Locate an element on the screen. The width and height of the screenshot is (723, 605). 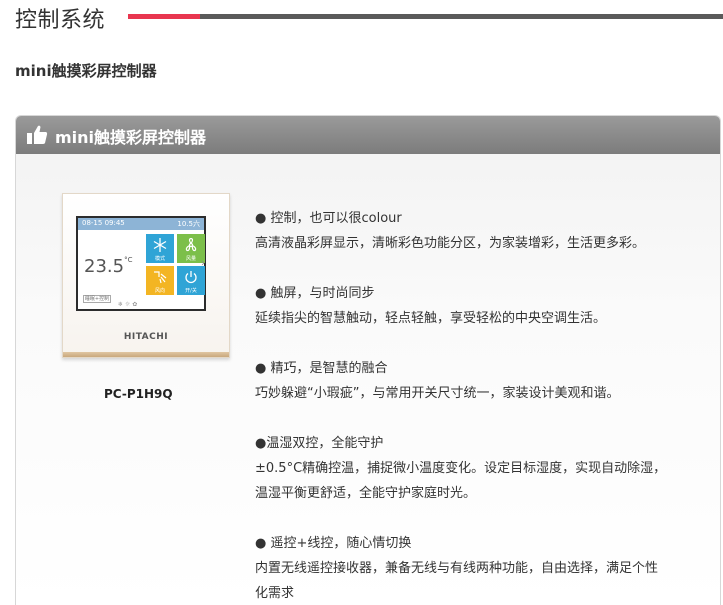
section-subtitle: mini触摸彩屏控制器 is located at coordinates (86, 71).